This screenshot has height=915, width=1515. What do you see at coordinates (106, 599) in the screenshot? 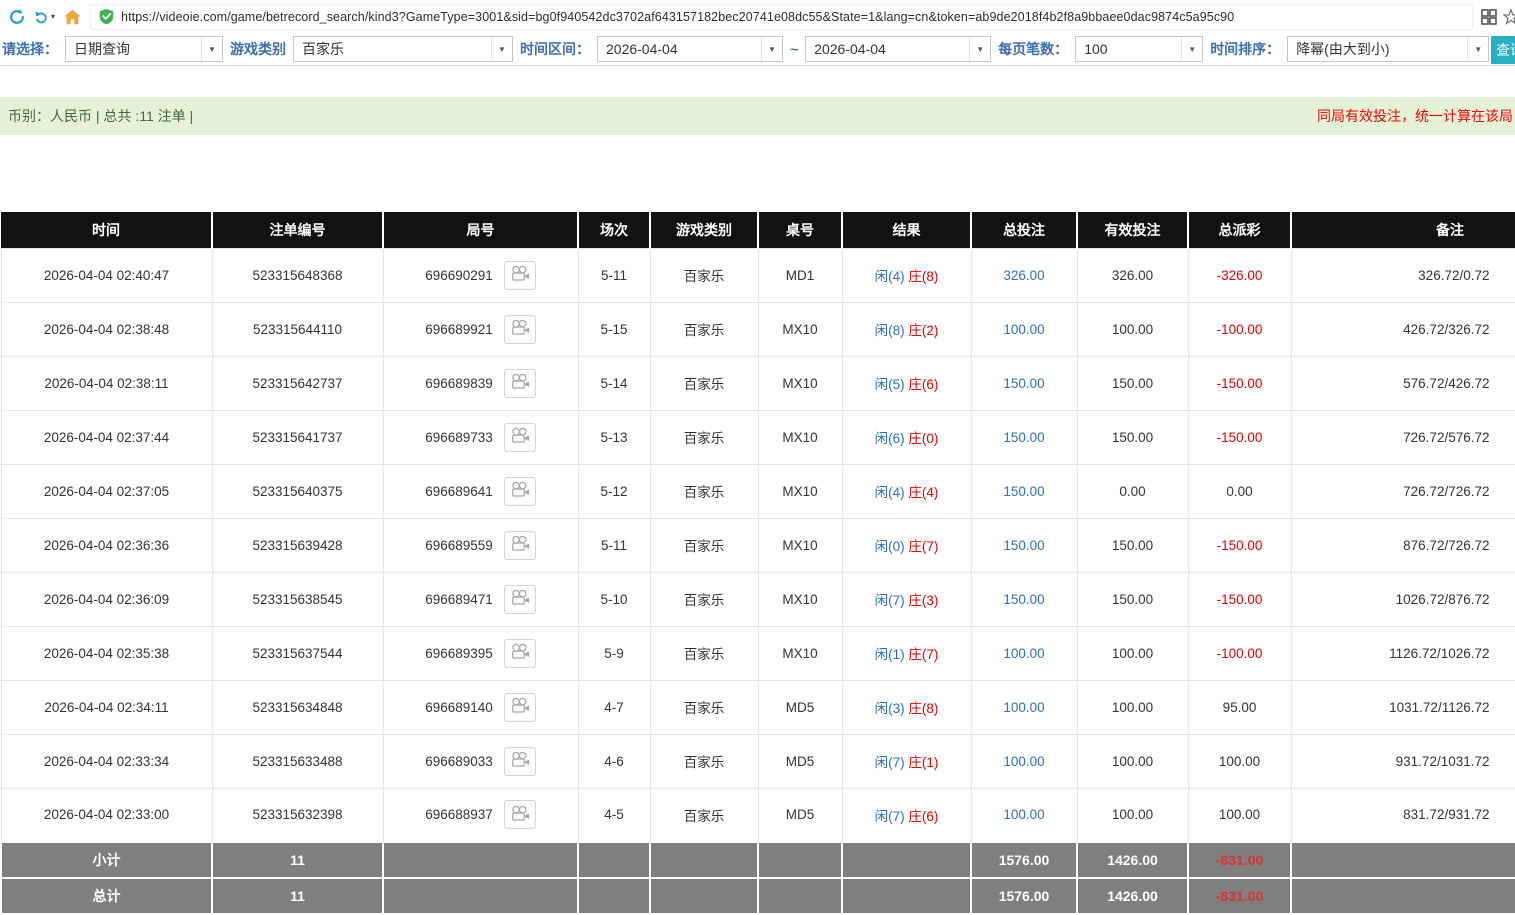
I see `cell-time: 2026-04-04 02:36:09` at bounding box center [106, 599].